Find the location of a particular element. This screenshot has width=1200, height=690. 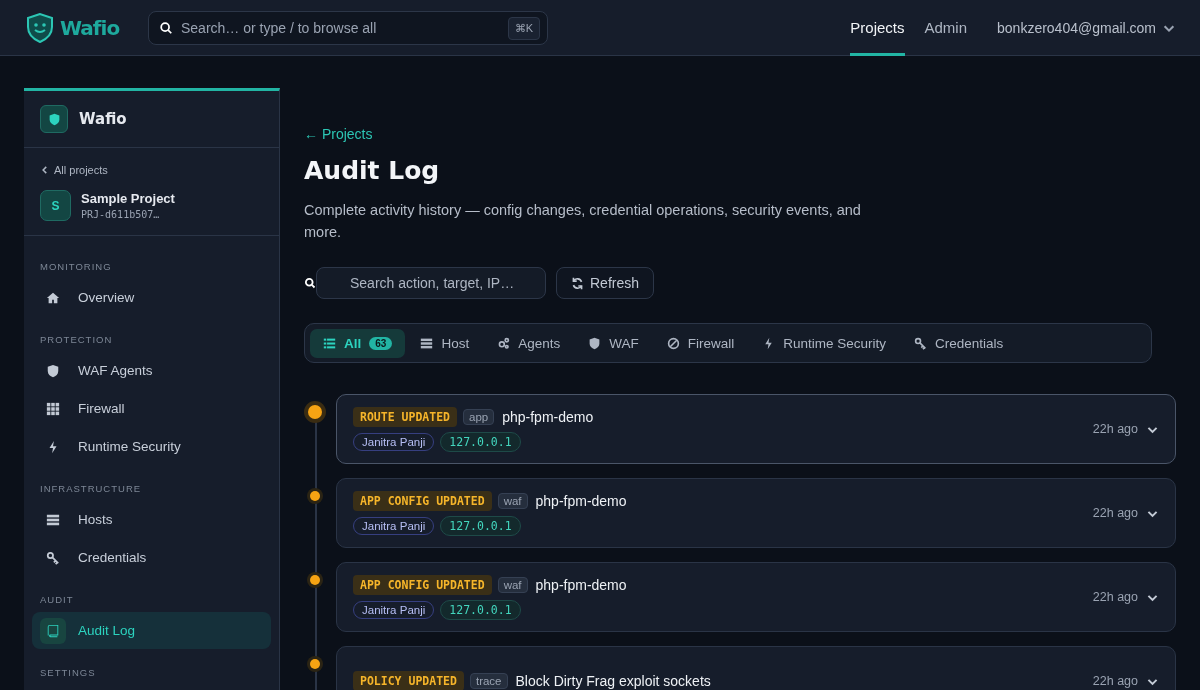

refresh-icon is located at coordinates (577, 283).